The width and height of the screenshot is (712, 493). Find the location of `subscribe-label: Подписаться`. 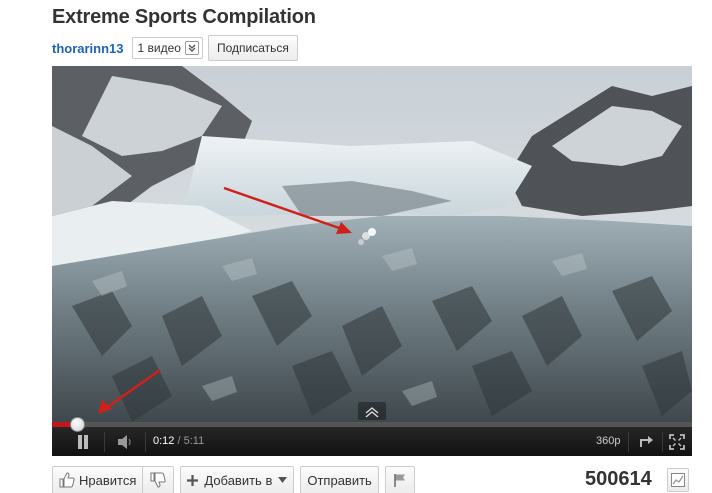

subscribe-label: Подписаться is located at coordinates (252, 48).